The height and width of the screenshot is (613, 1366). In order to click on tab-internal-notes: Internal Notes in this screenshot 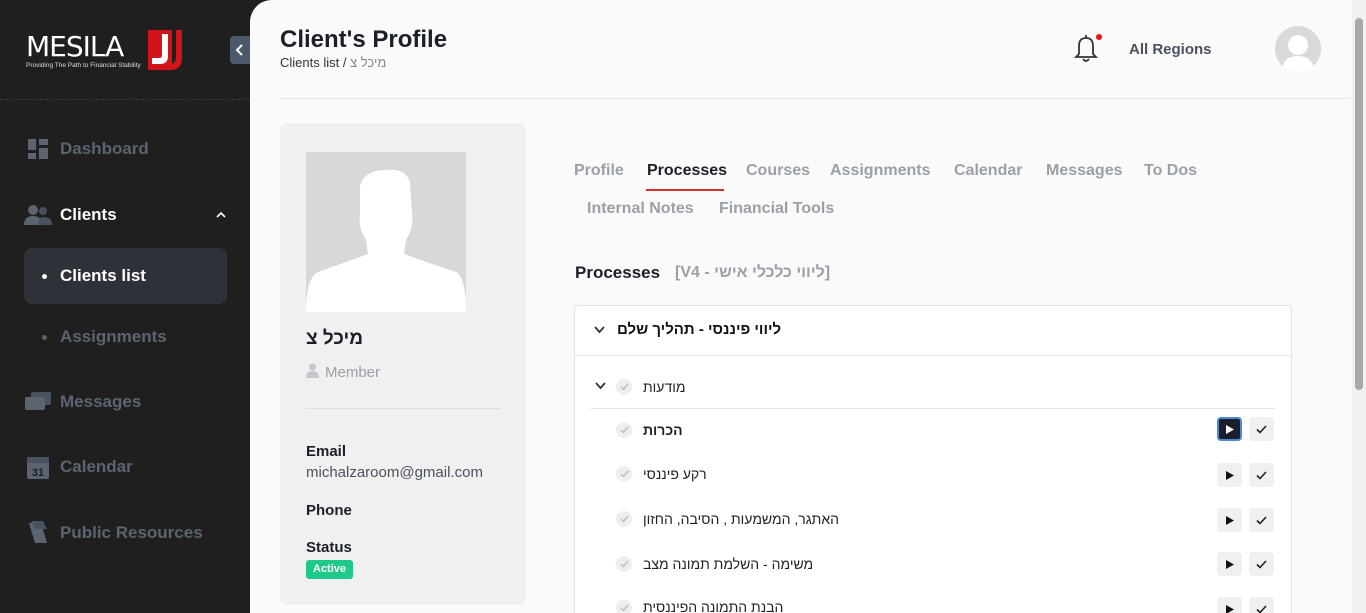, I will do `click(640, 209)`.